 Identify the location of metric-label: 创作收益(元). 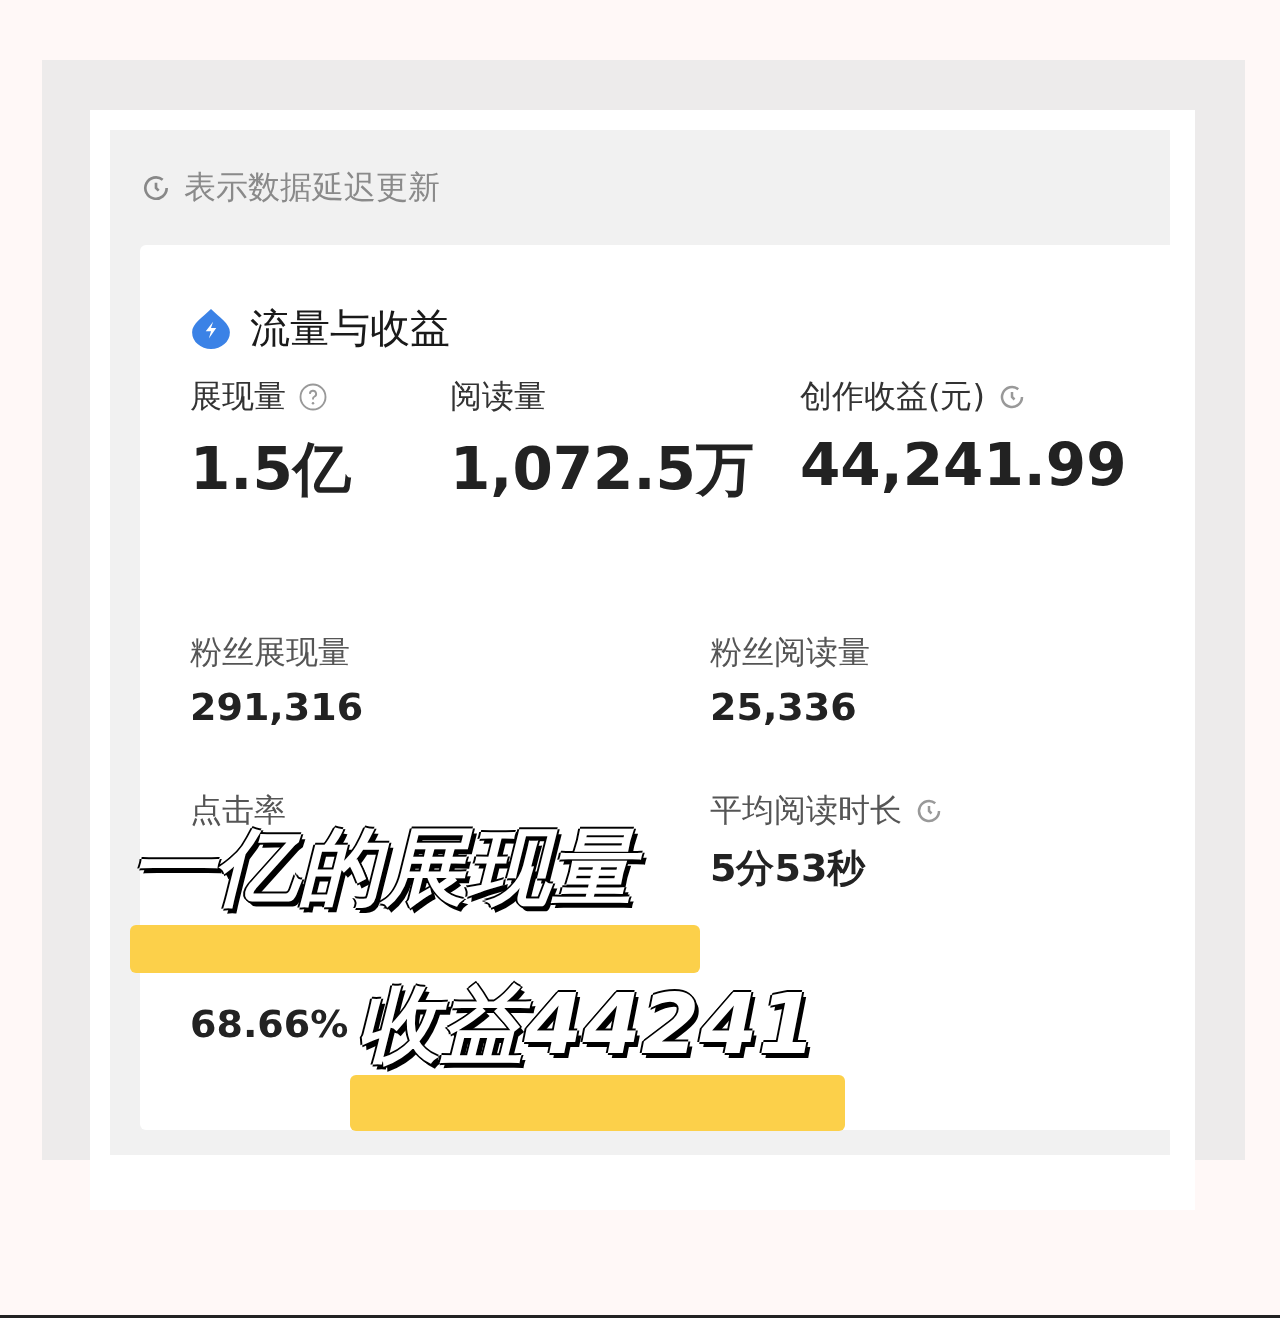
(892, 396).